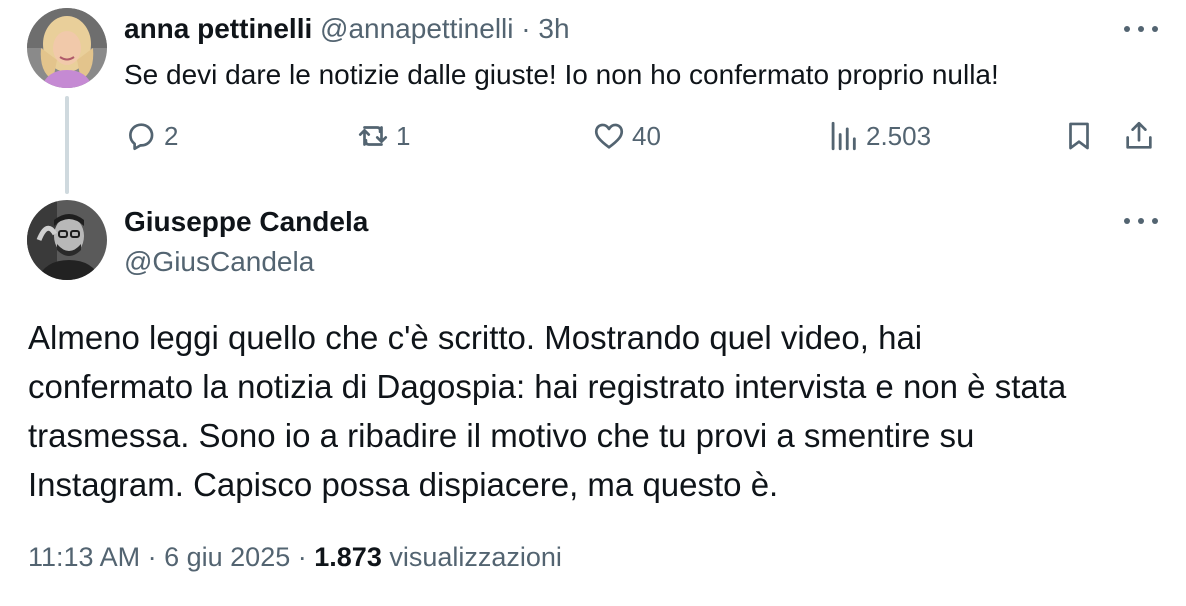  I want to click on views-count: 2.503, so click(899, 135).